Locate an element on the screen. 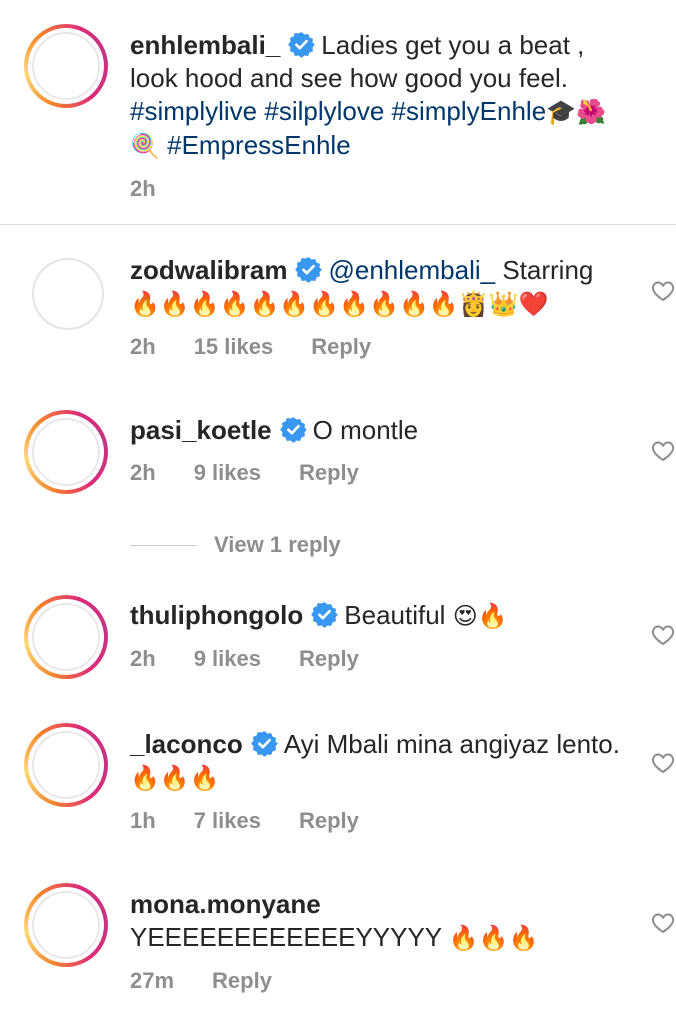  comment-emoji: 😍🔥 is located at coordinates (480, 616).